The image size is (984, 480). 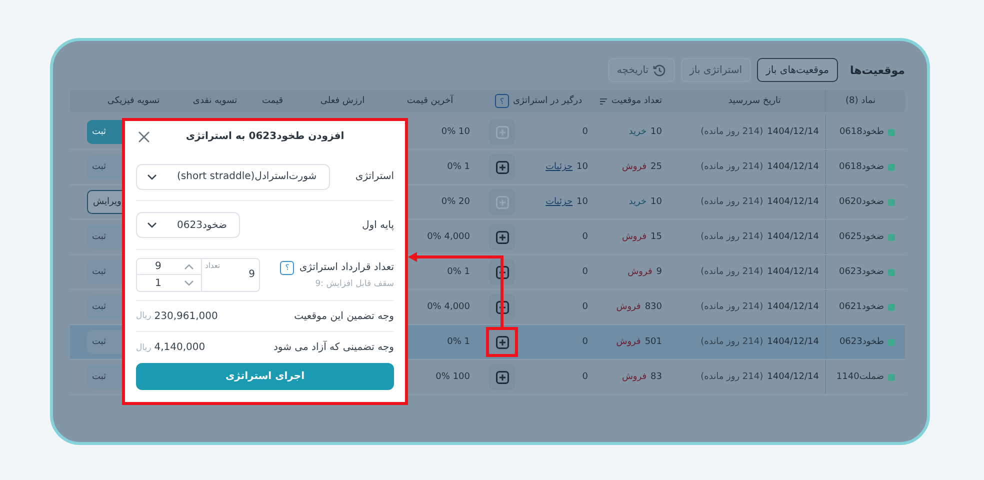 I want to click on close-button, so click(x=144, y=137).